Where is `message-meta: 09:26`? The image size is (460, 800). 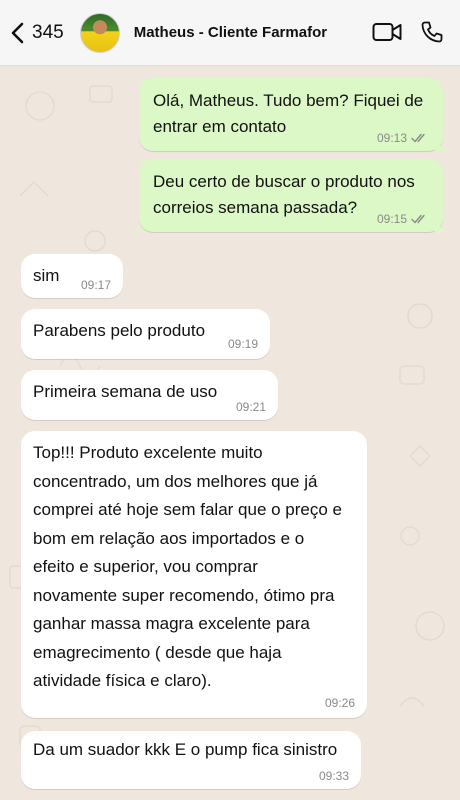 message-meta: 09:26 is located at coordinates (340, 703).